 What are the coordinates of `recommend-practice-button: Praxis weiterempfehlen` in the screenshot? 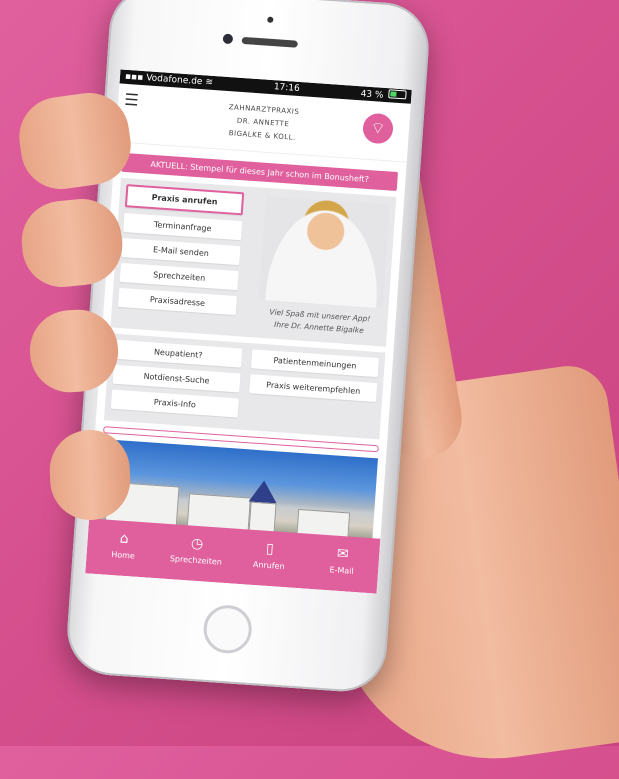 It's located at (313, 388).